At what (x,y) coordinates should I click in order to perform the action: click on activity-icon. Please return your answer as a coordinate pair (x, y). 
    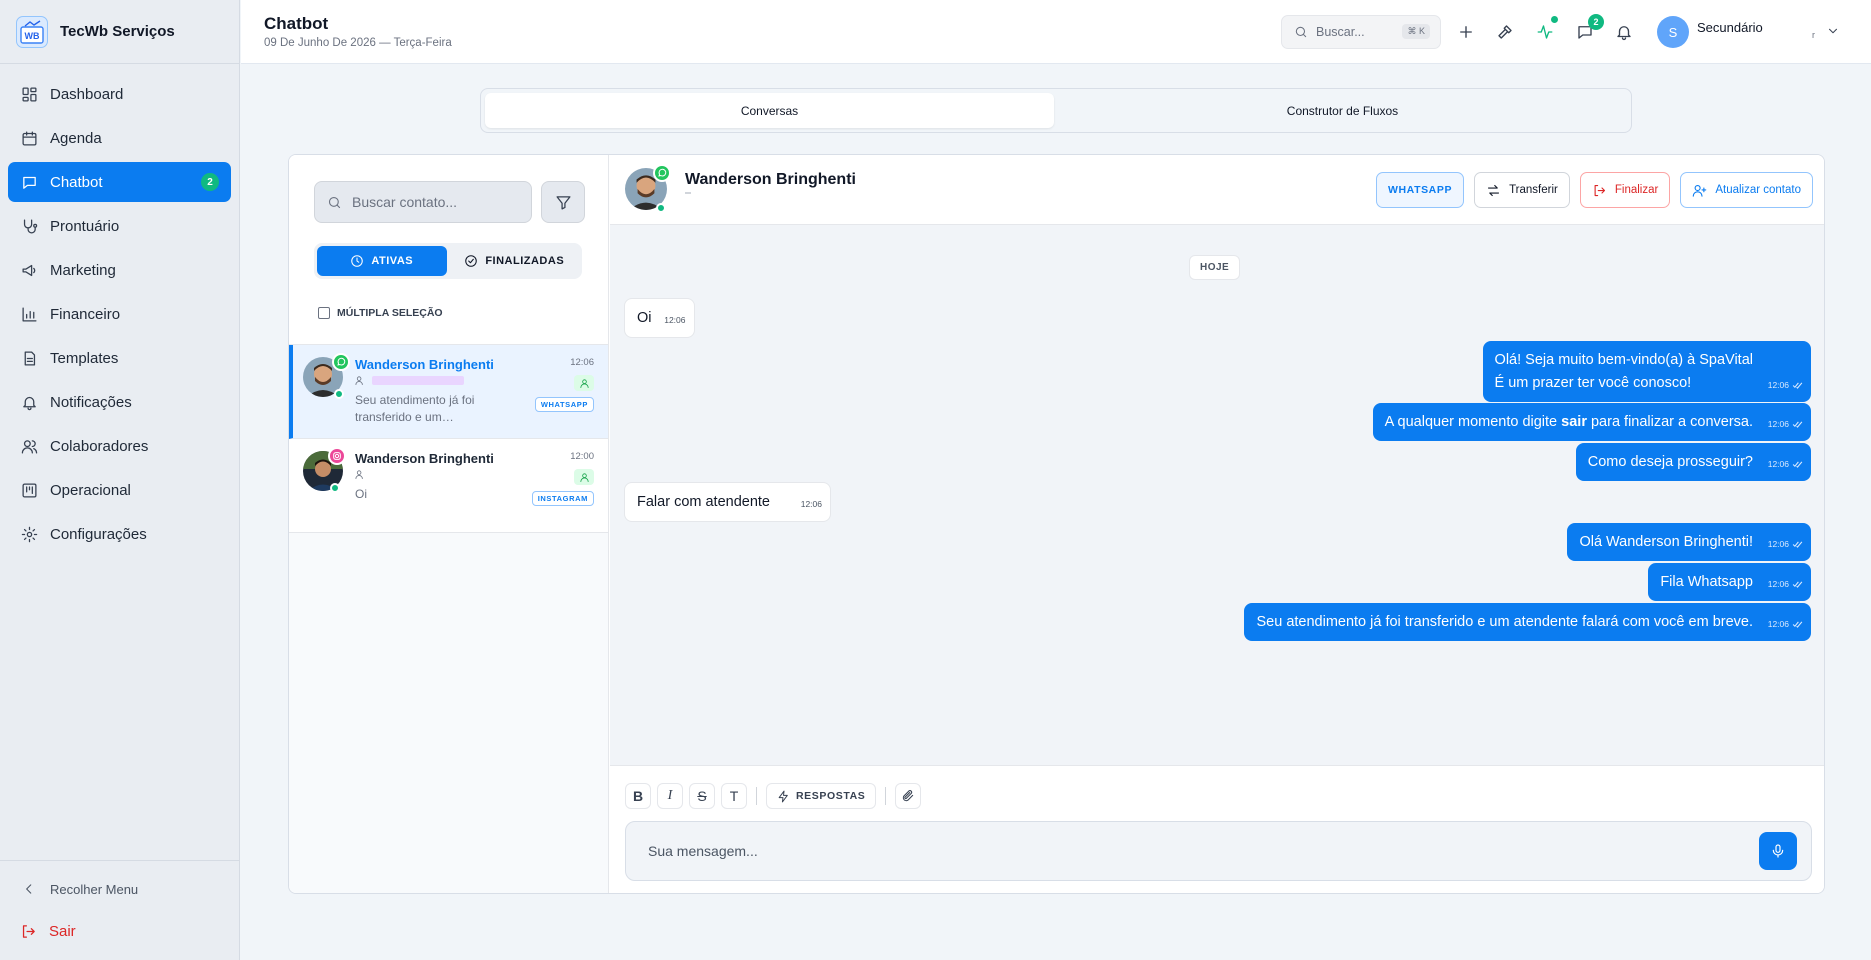
    Looking at the image, I should click on (1545, 32).